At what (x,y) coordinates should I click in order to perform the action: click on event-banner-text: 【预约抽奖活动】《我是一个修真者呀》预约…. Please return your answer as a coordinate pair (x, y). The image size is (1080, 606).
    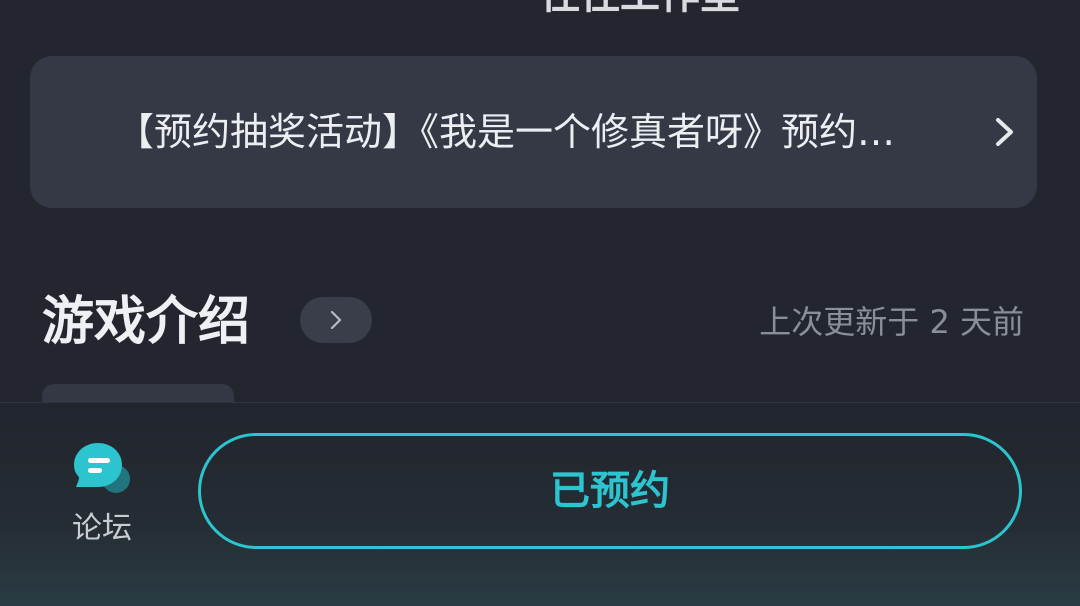
    Looking at the image, I should click on (506, 132).